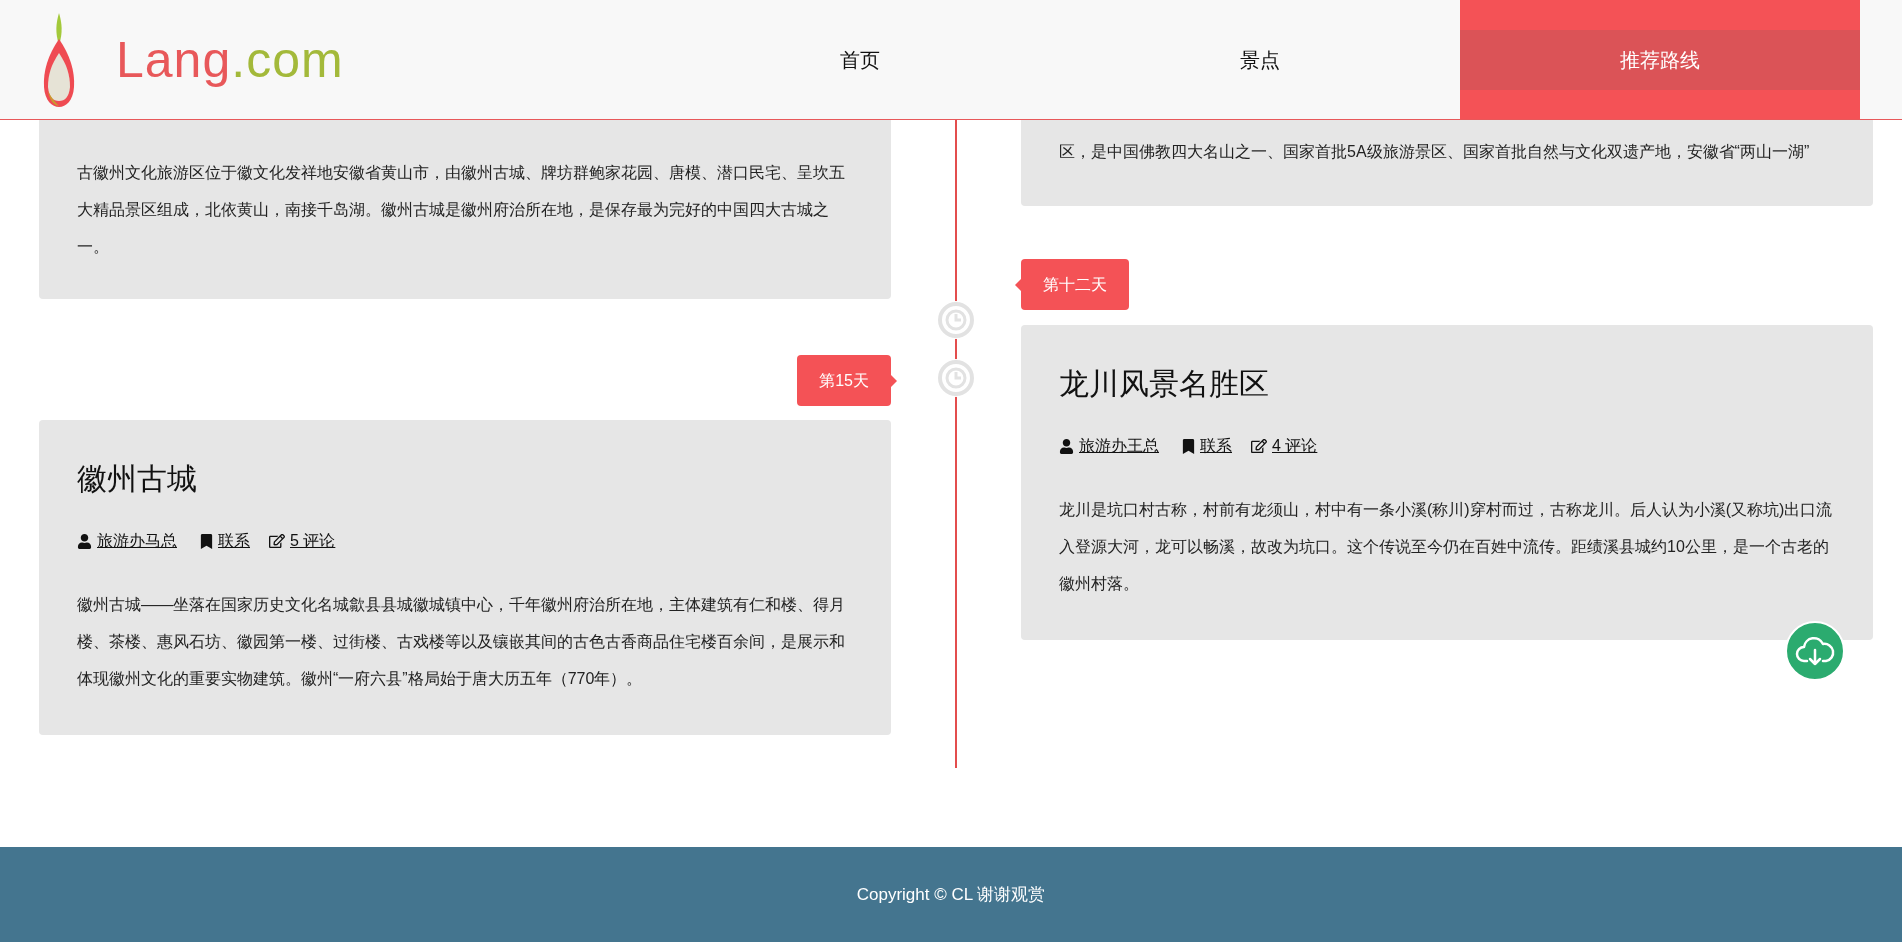  What do you see at coordinates (1295, 446) in the screenshot?
I see `comments-link: 4 评论` at bounding box center [1295, 446].